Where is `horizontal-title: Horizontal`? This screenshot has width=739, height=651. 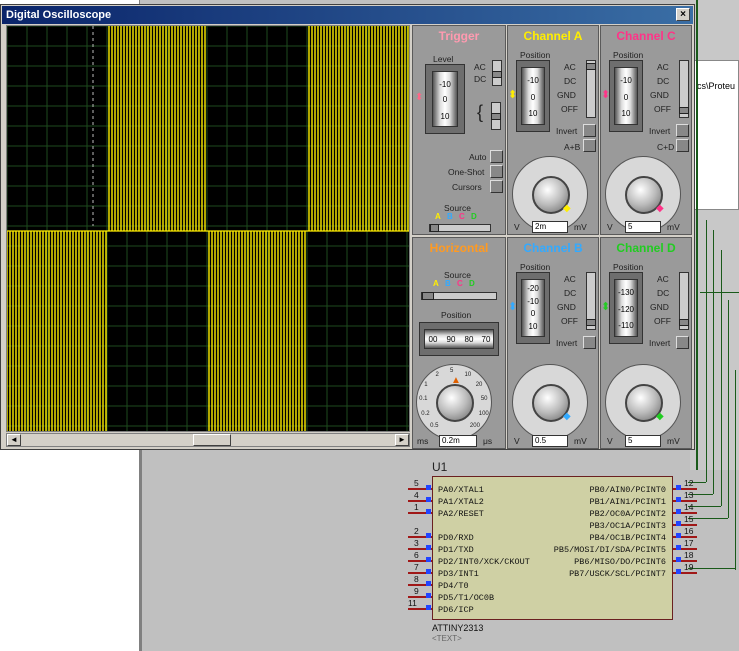 horizontal-title: Horizontal is located at coordinates (459, 248).